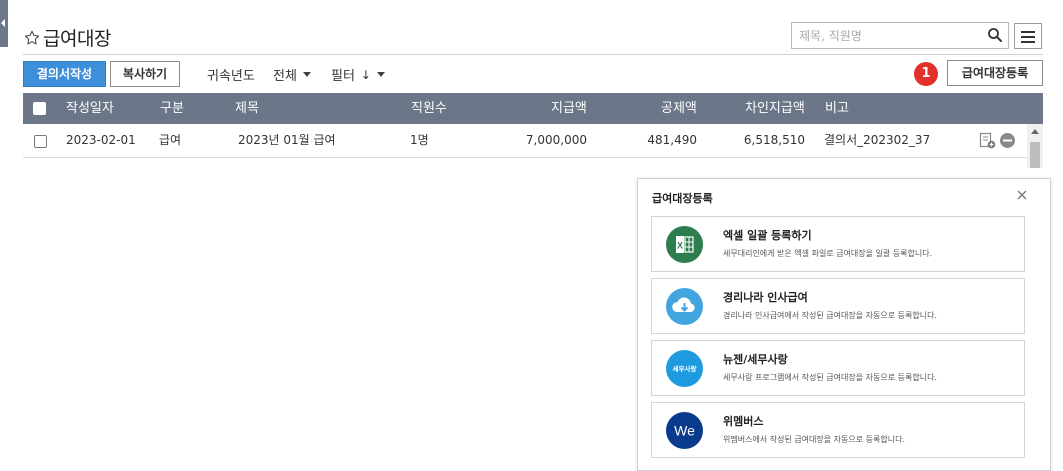 This screenshot has width=1063, height=471. I want to click on page-title: 급여대장, so click(77, 39).